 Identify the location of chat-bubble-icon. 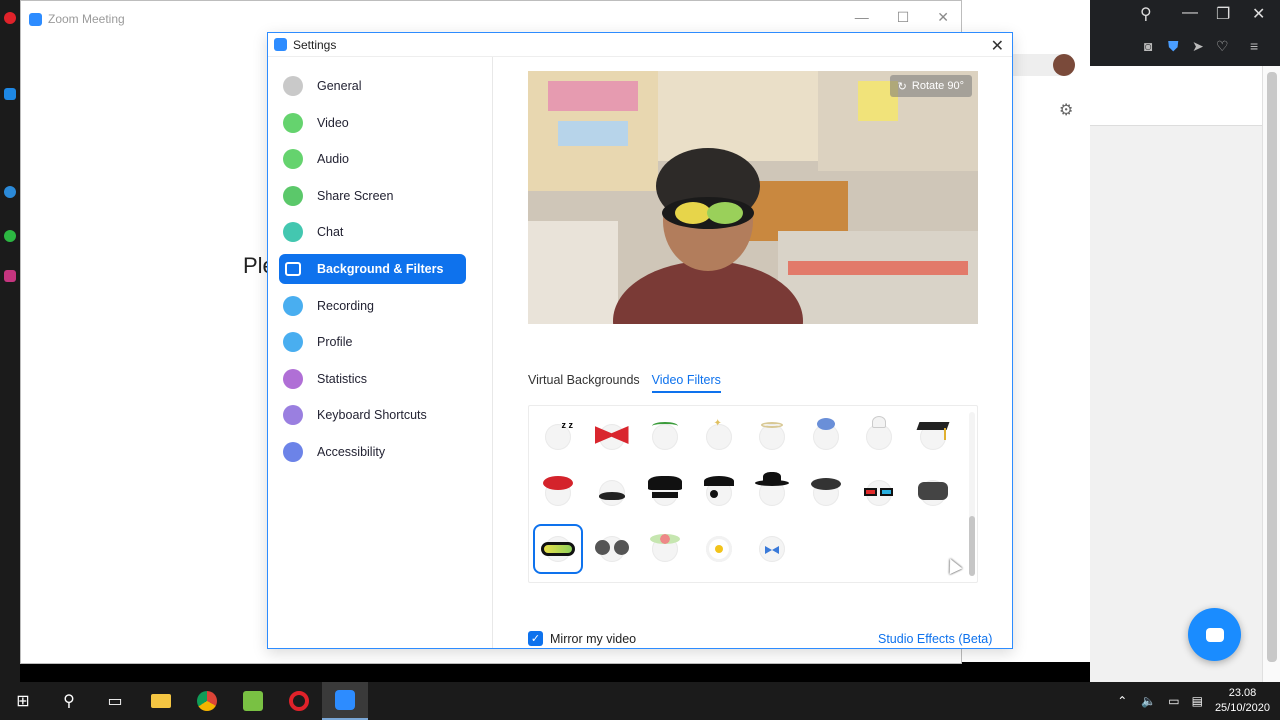
(1214, 634).